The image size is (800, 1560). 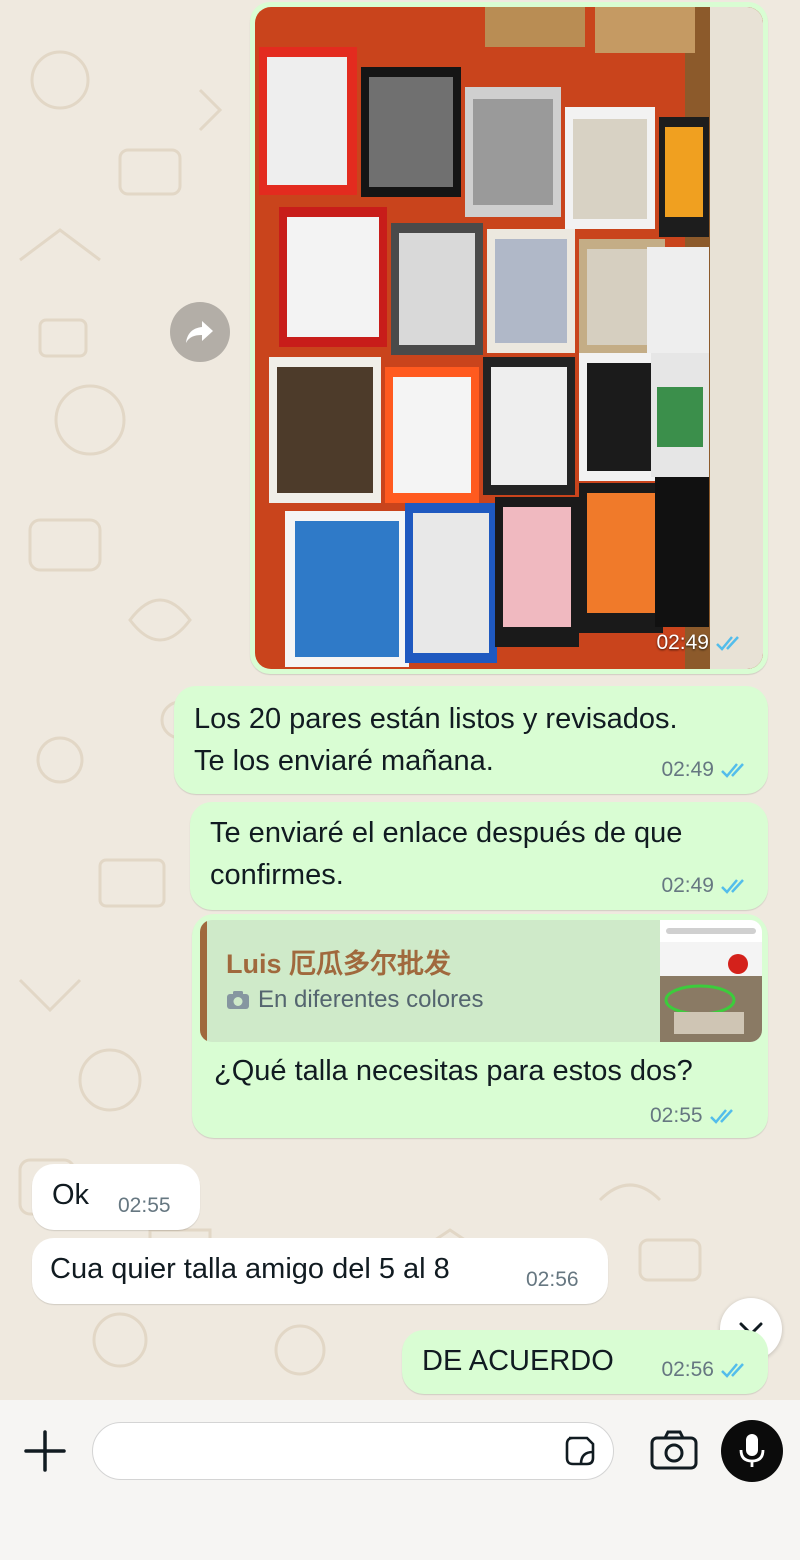 I want to click on quoted-message: Luis 厄瓜多尔批发 En diferentes colores, so click(x=481, y=981).